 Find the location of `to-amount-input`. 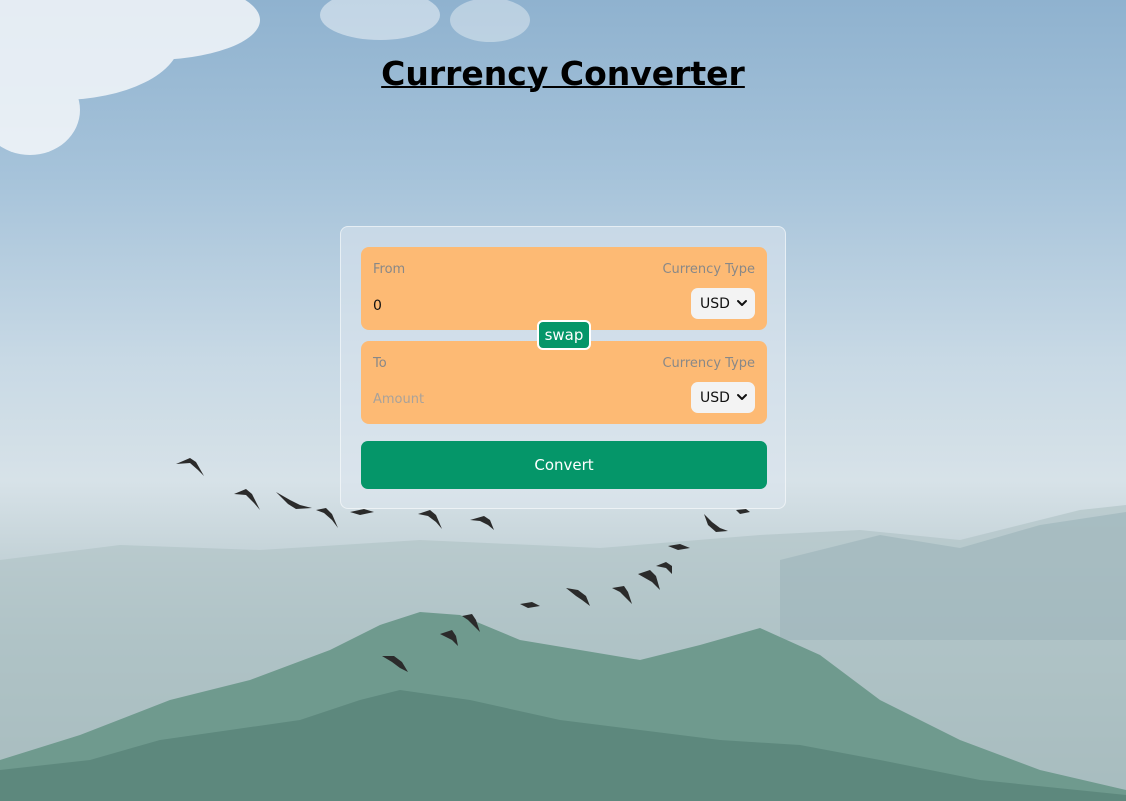

to-amount-input is located at coordinates (498, 399).